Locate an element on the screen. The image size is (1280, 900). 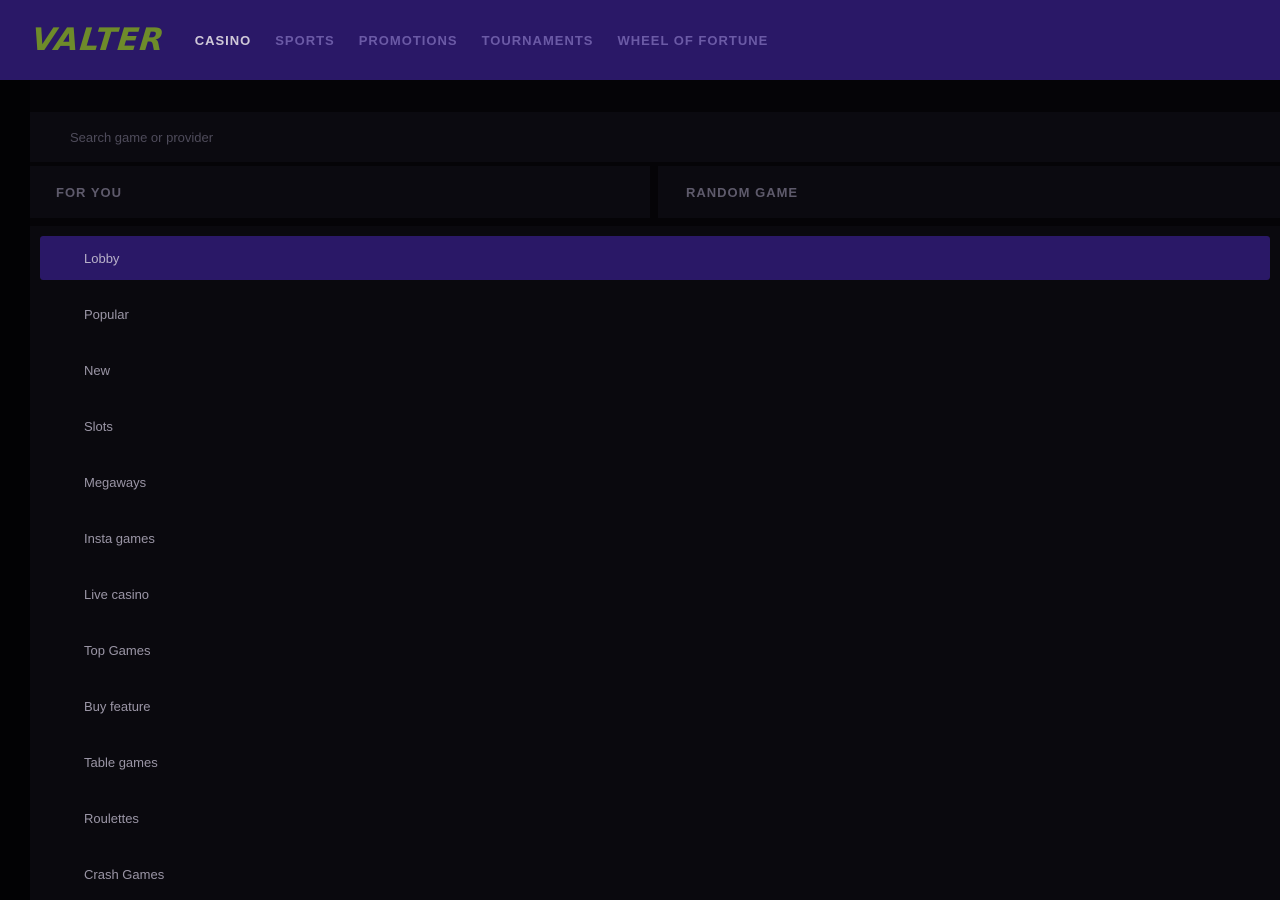
nav-promotions: PROMOTIONS is located at coordinates (408, 40).